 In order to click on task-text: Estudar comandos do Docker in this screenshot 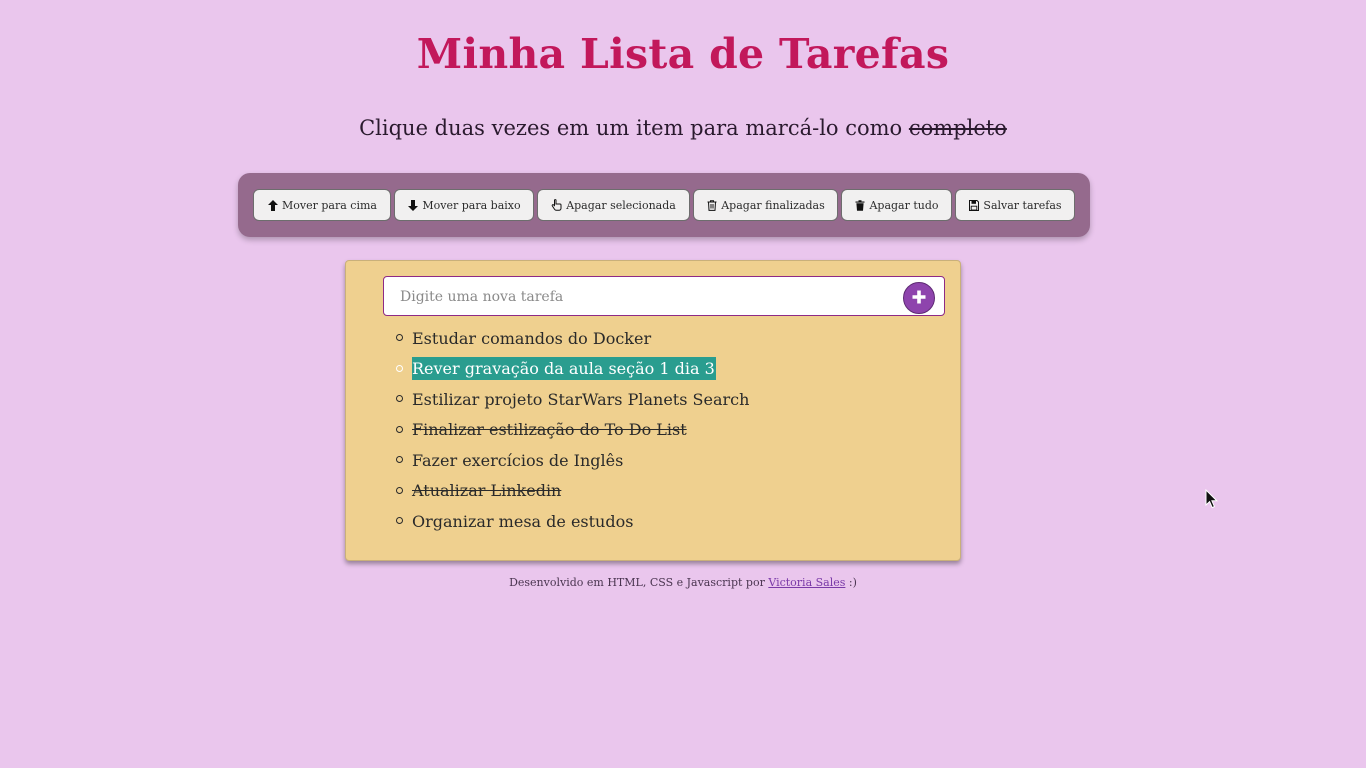, I will do `click(532, 338)`.